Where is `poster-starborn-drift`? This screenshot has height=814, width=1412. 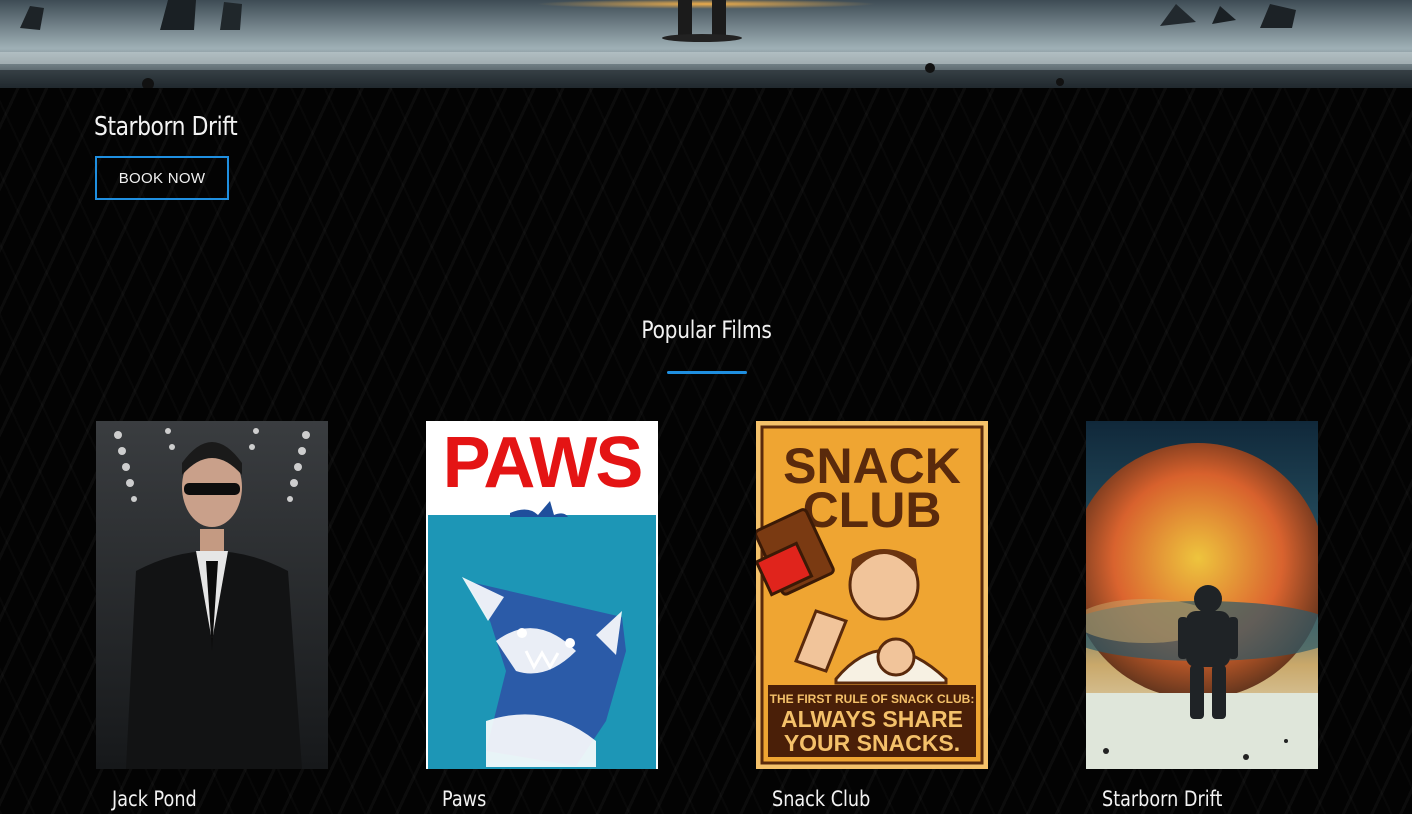
poster-starborn-drift is located at coordinates (1202, 595).